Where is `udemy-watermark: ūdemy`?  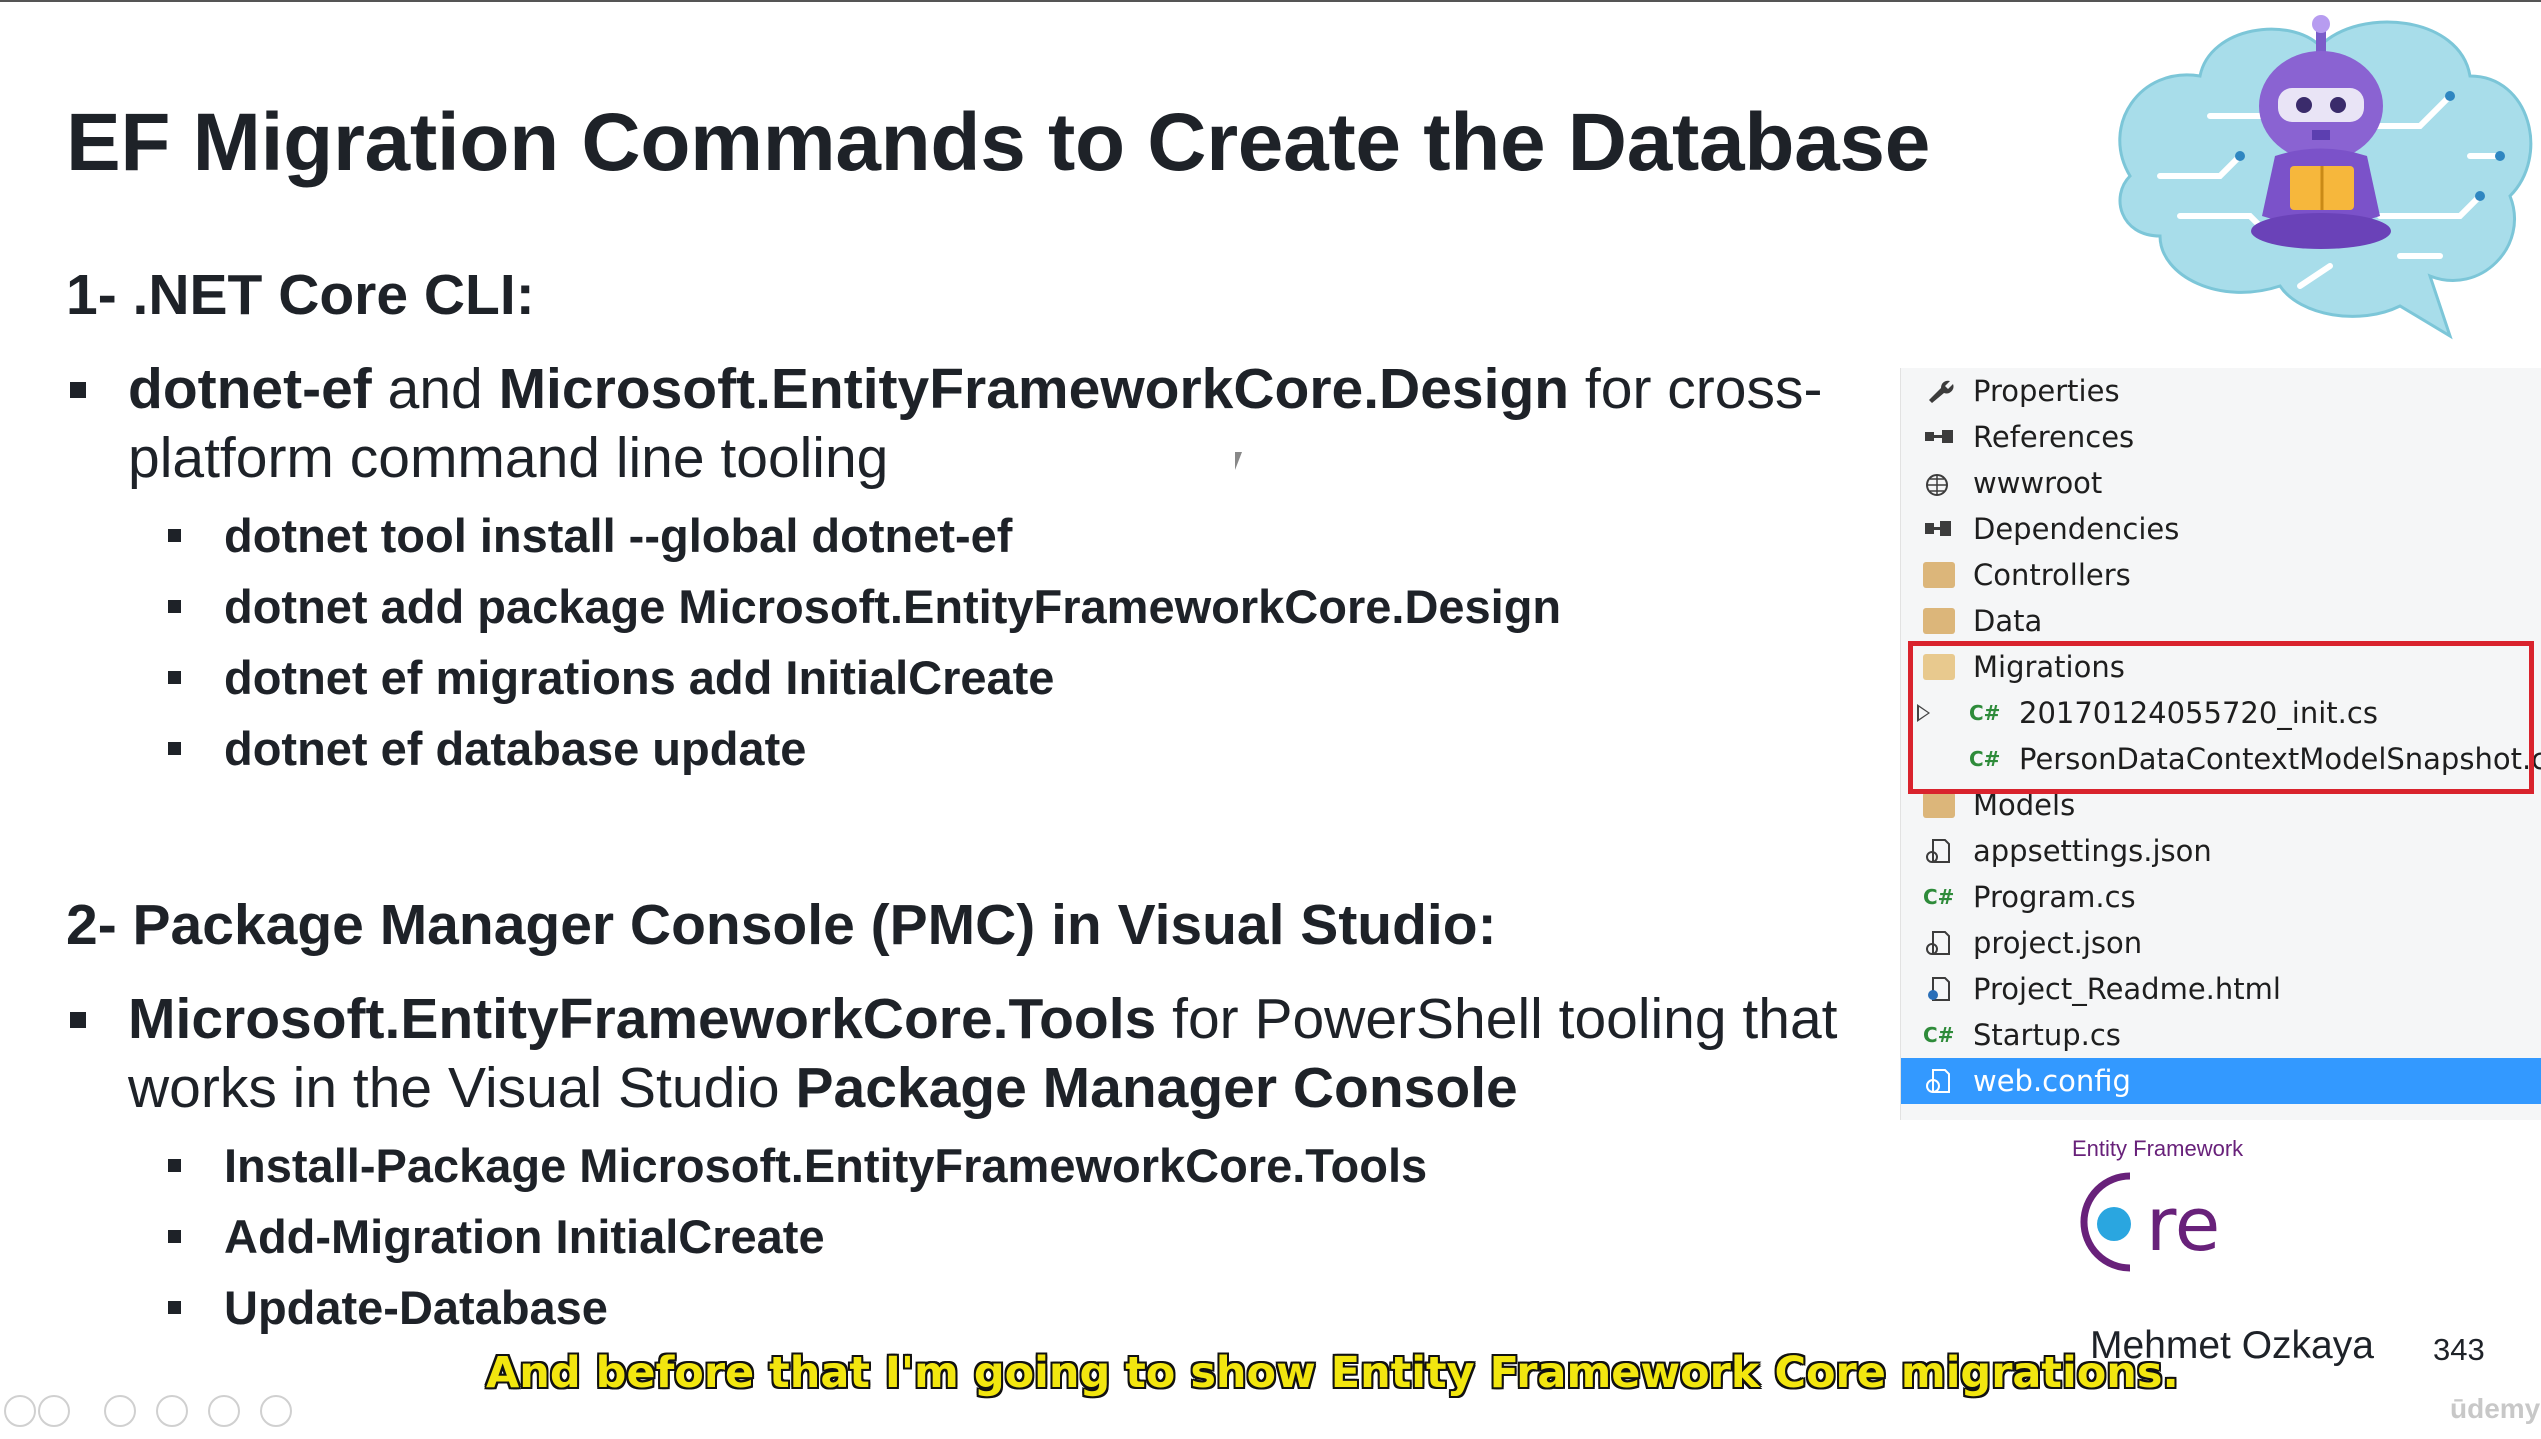 udemy-watermark: ūdemy is located at coordinates (2495, 1408).